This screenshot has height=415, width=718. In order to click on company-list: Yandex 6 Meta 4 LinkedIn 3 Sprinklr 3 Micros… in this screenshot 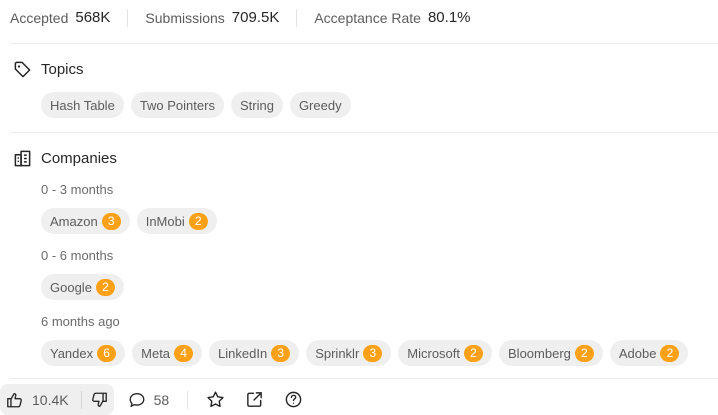, I will do `click(368, 353)`.